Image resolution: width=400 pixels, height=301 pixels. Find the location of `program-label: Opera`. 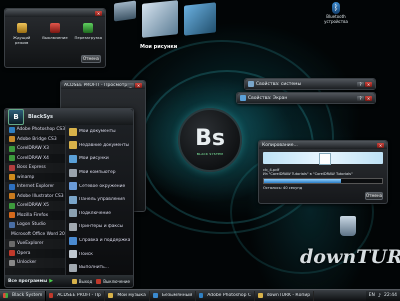

program-label: Opera is located at coordinates (24, 253).